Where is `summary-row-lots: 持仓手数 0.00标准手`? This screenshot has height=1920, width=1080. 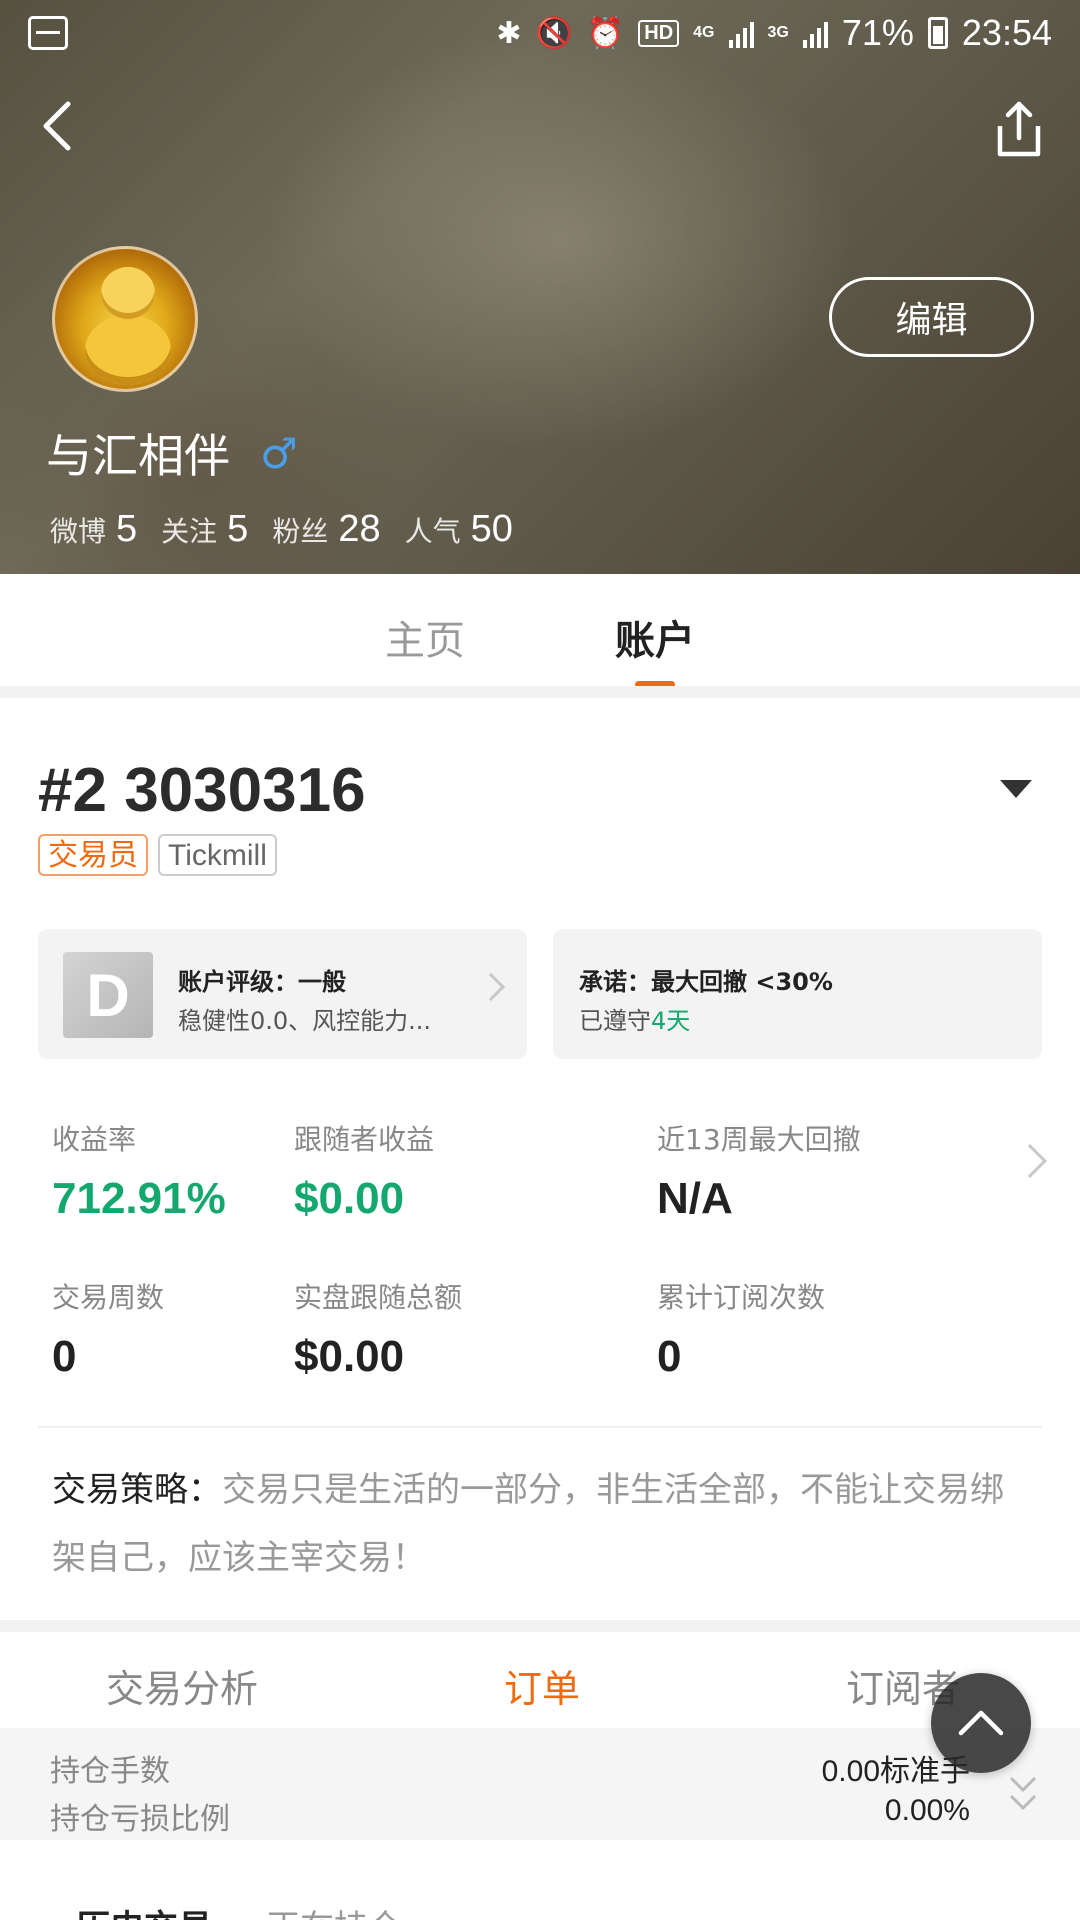
summary-row-lots: 持仓手数 0.00标准手 is located at coordinates (510, 1768).